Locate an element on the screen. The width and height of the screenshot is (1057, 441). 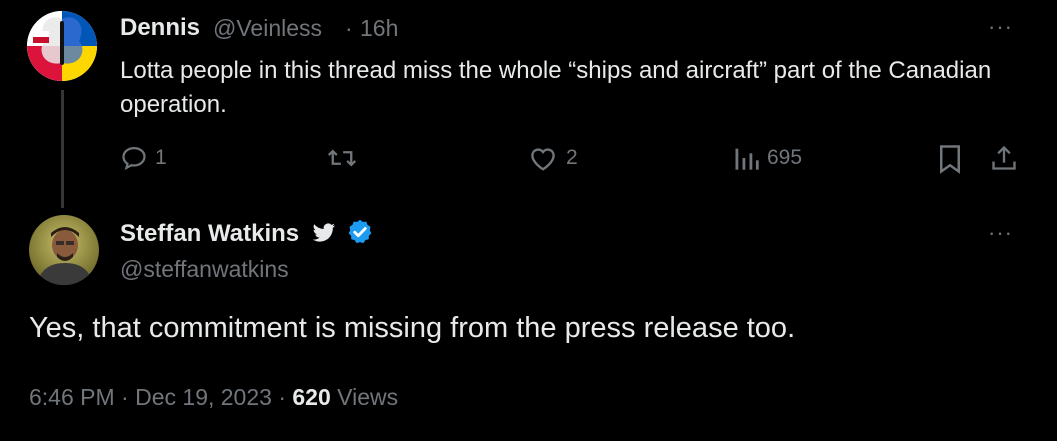
reply-count: 1 is located at coordinates (161, 157).